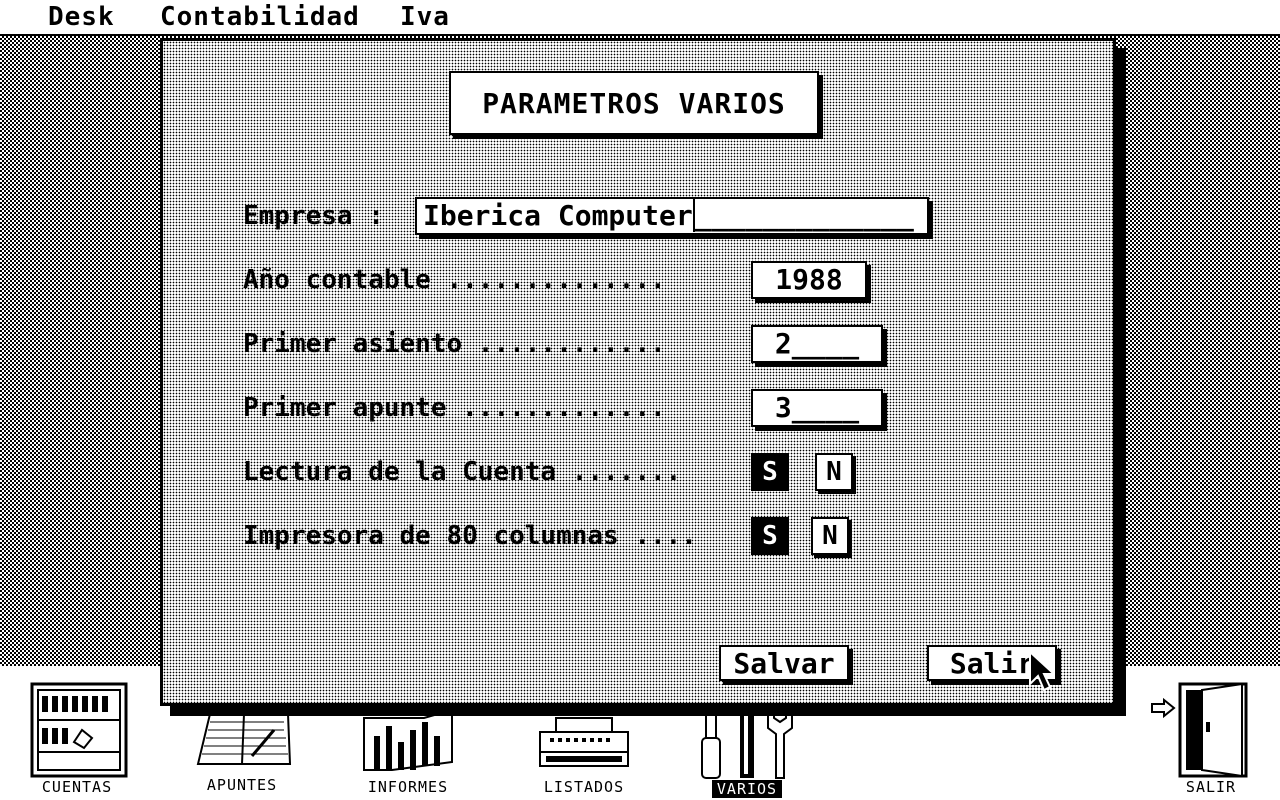 The width and height of the screenshot is (1280, 800). What do you see at coordinates (770, 472) in the screenshot?
I see `lectura-yes-toggle: S` at bounding box center [770, 472].